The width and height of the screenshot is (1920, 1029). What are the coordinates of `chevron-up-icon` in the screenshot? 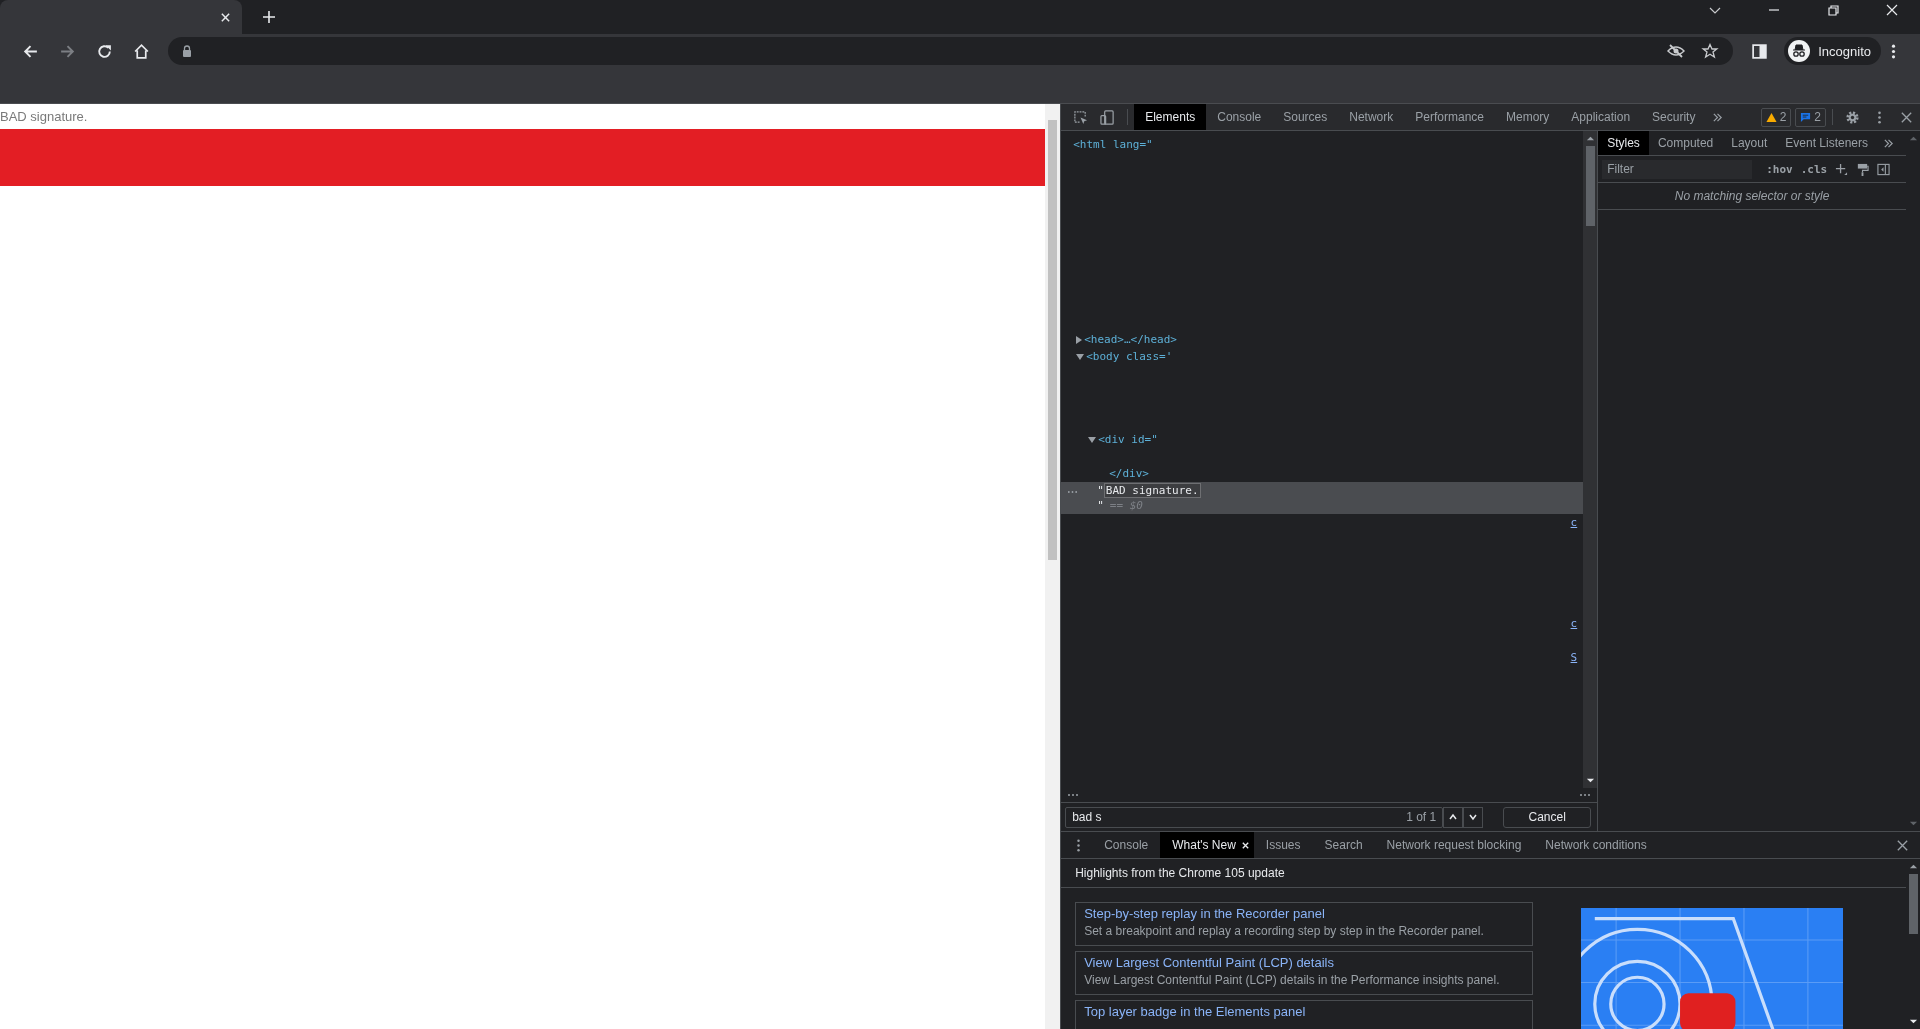 It's located at (1453, 817).